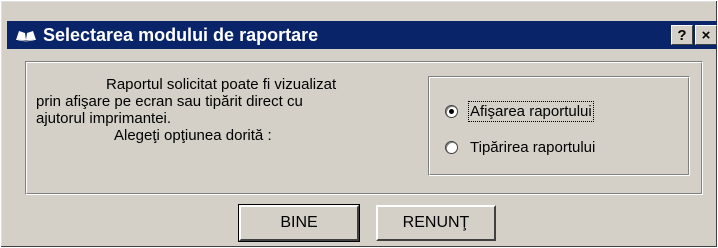  I want to click on reading-book-icon, so click(26, 35).